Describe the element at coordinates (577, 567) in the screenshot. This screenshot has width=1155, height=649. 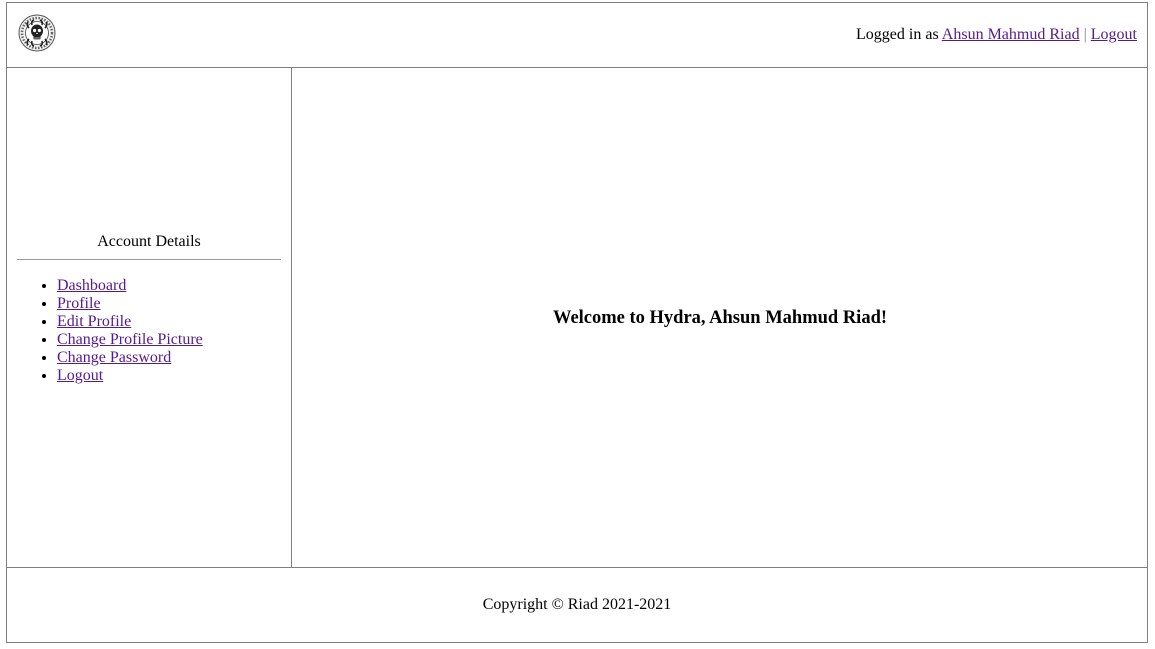
I see `footer-divider` at that location.